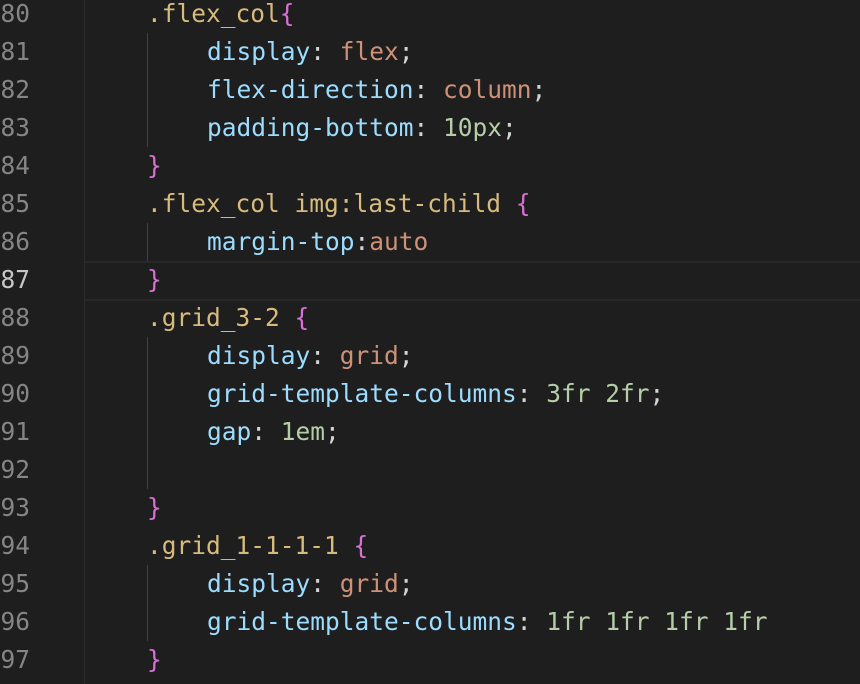 The image size is (860, 684). Describe the element at coordinates (399, 241) in the screenshot. I see `code-token: auto` at that location.